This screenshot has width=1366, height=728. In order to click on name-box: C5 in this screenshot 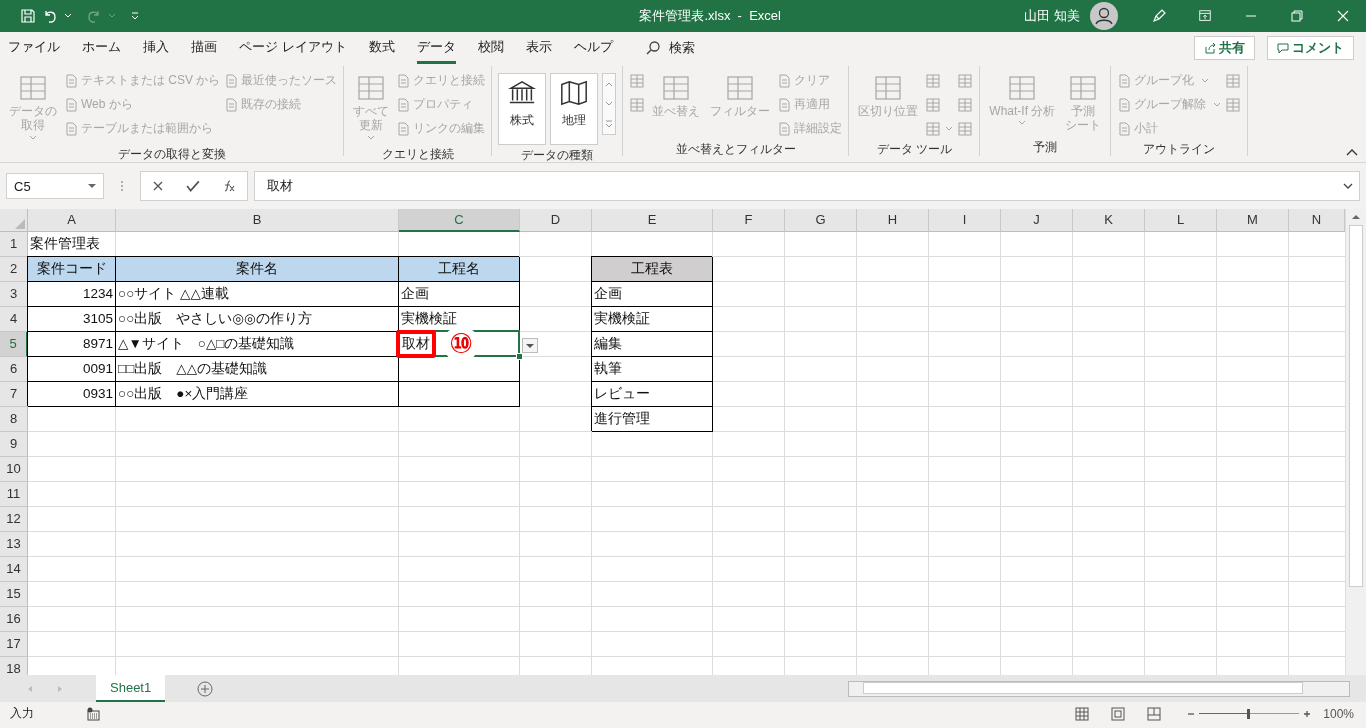, I will do `click(55, 186)`.